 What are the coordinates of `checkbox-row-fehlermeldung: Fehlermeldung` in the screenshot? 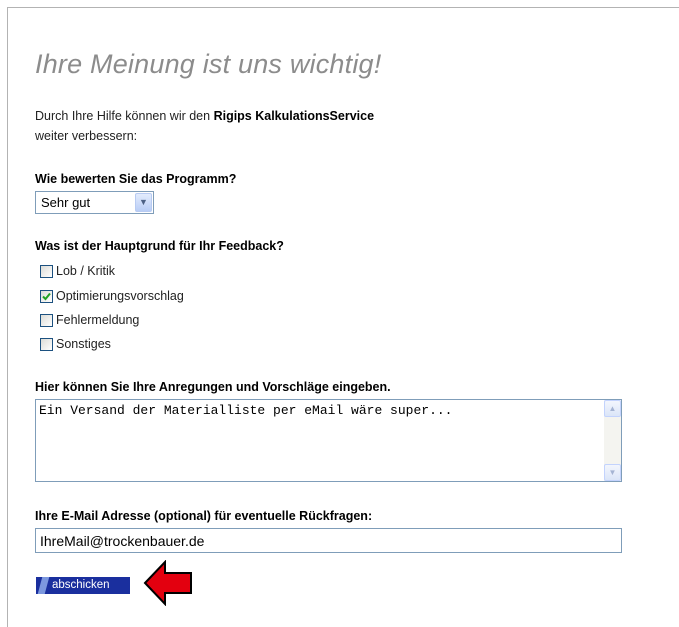 It's located at (89, 320).